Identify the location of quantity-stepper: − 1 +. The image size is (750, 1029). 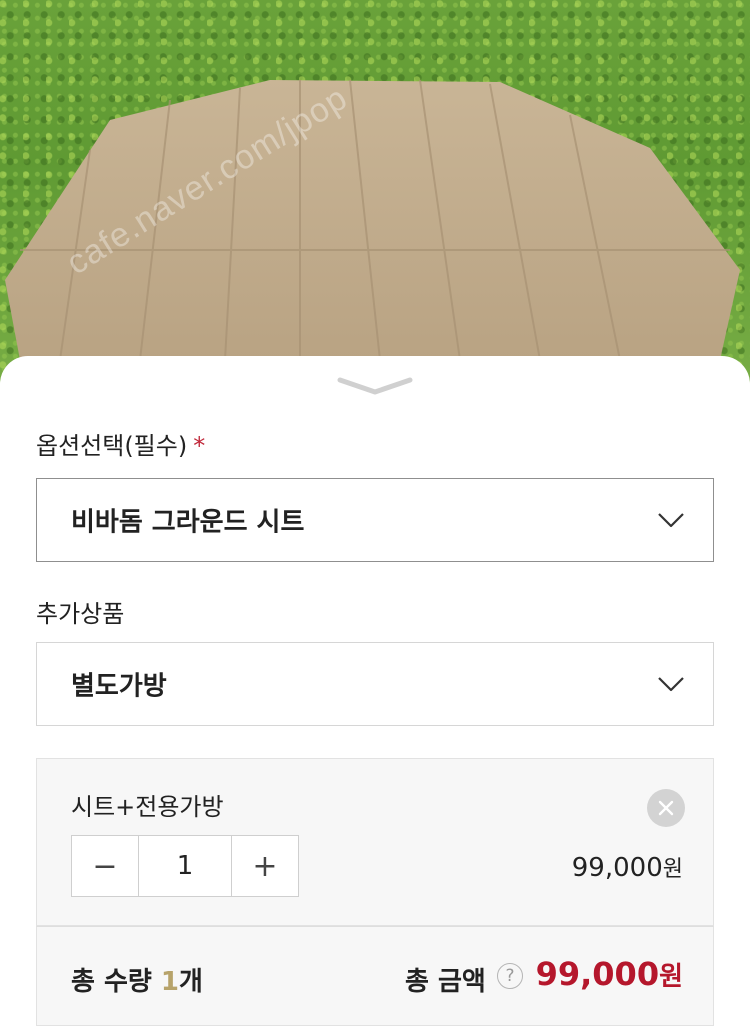
(185, 866).